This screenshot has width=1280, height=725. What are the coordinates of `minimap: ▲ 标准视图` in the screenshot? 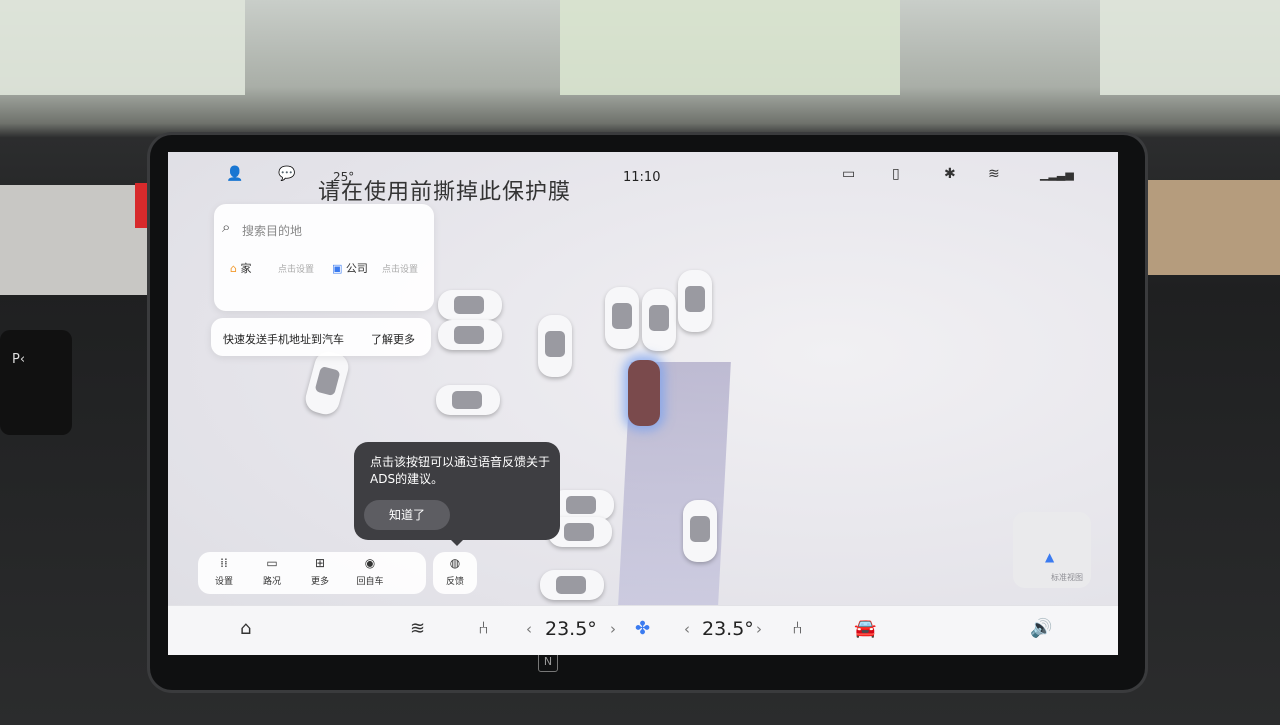 It's located at (1052, 550).